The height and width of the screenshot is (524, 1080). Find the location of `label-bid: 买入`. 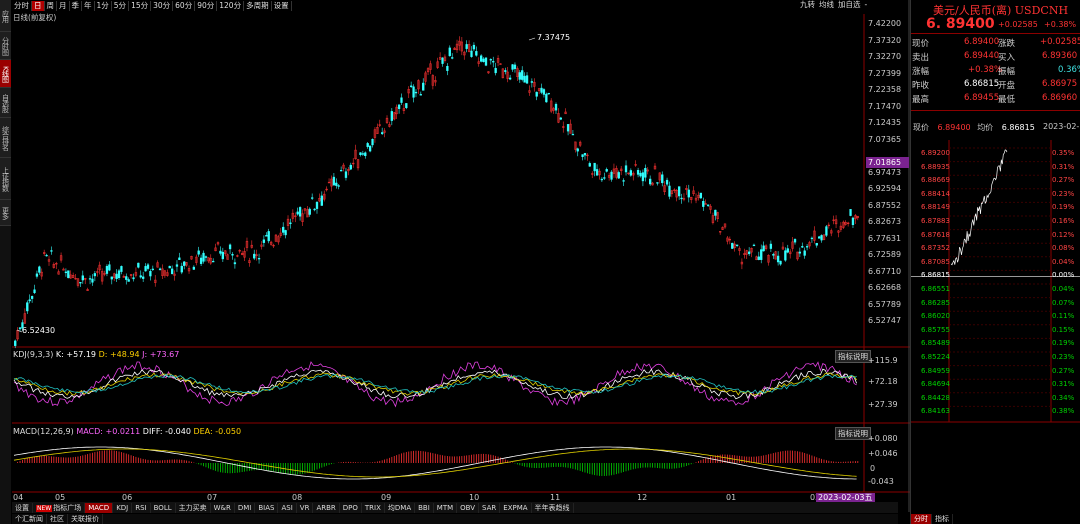

label-bid: 买入 is located at coordinates (1007, 58).